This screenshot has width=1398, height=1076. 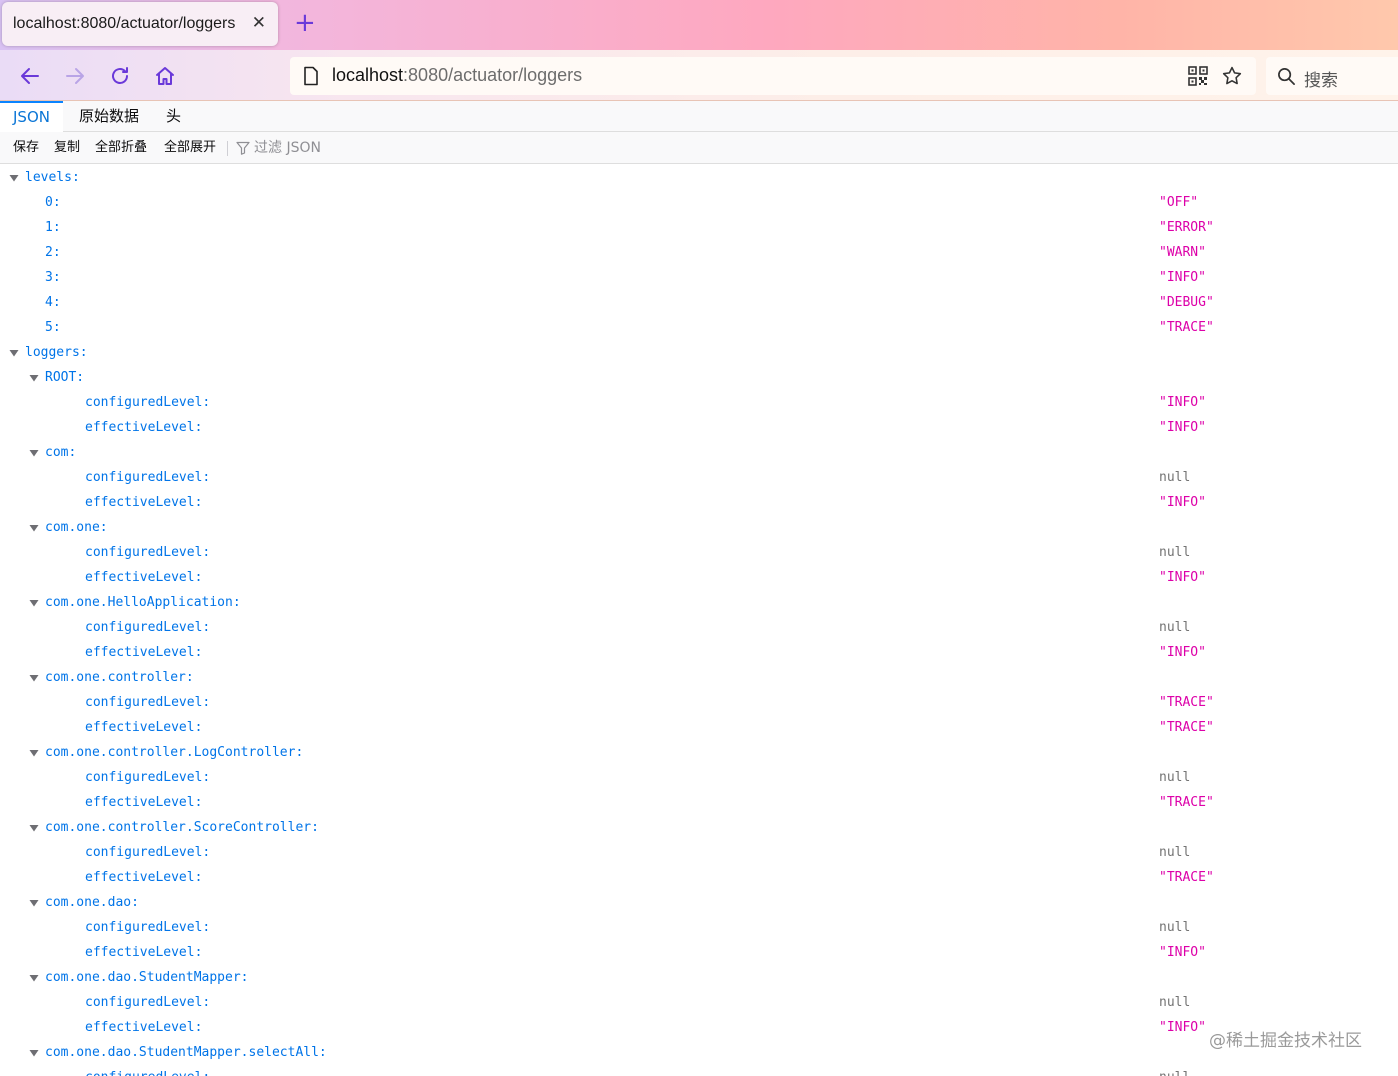 I want to click on filter-icon, so click(x=243, y=148).